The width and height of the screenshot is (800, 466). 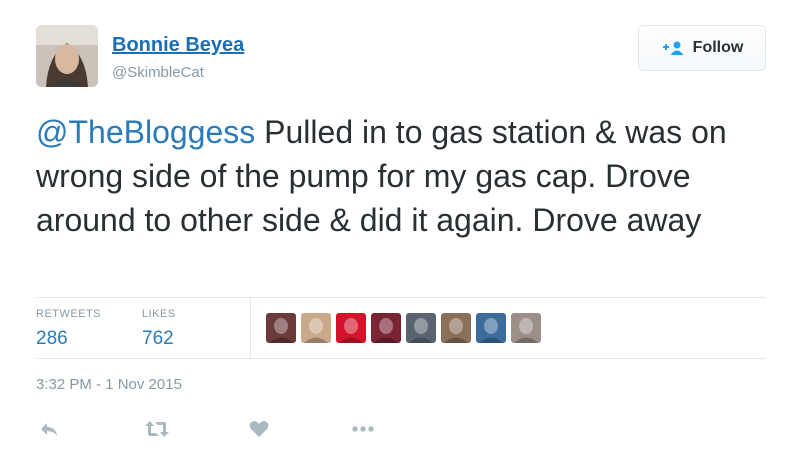 What do you see at coordinates (401, 57) in the screenshot?
I see `tweet-header: Bonnie Beyea @SkimbleCat Follow` at bounding box center [401, 57].